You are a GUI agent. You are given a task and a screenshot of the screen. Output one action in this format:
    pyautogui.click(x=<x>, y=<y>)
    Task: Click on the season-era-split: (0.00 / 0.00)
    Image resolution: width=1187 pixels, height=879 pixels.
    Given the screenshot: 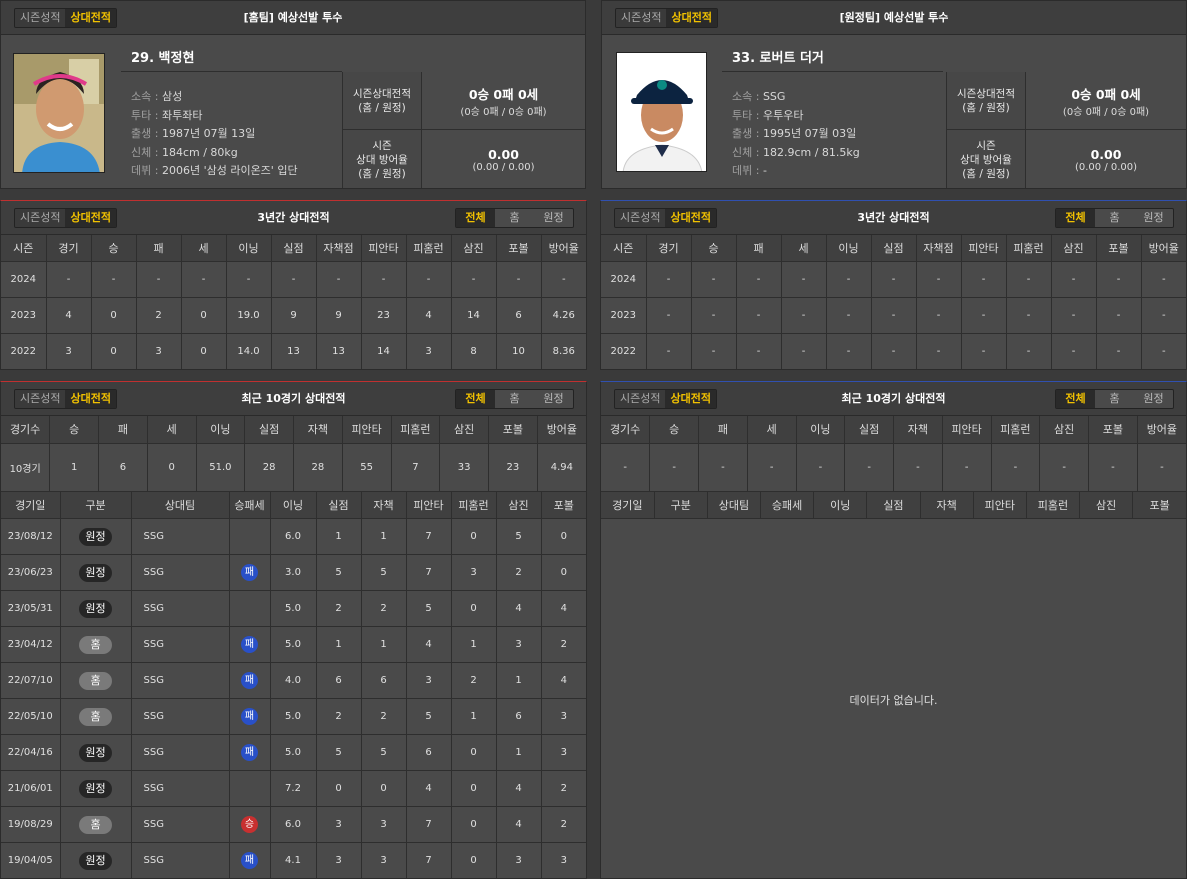 What is the action you would take?
    pyautogui.click(x=503, y=167)
    